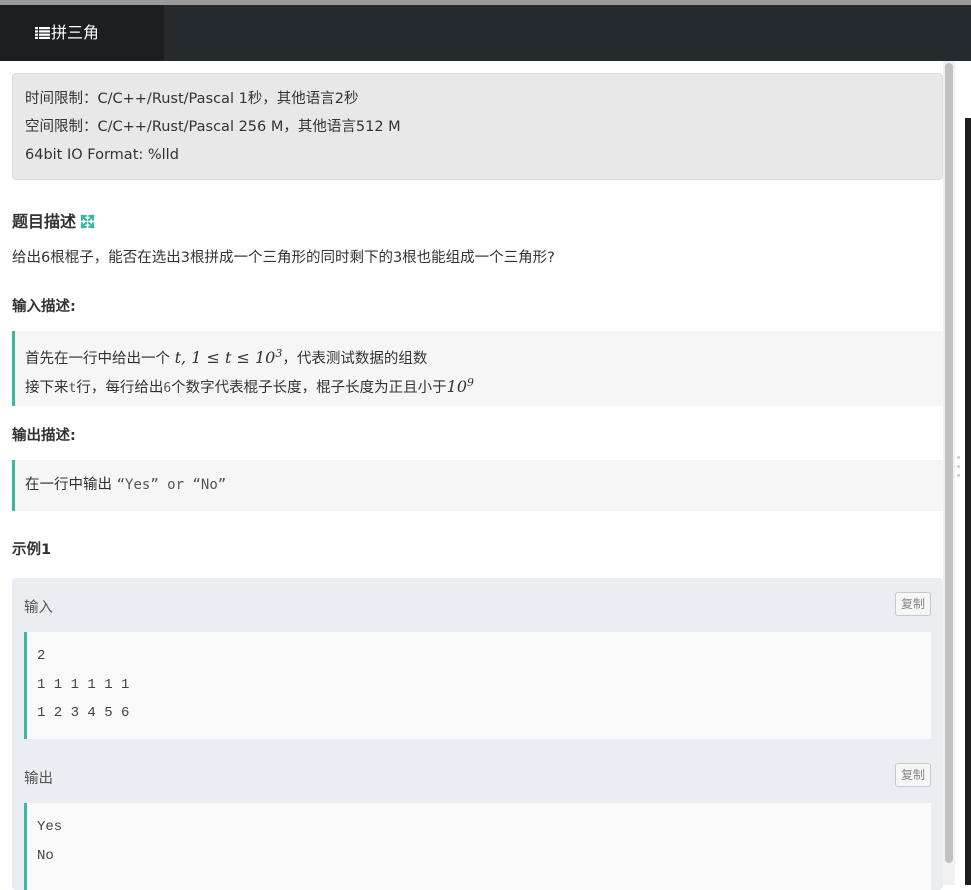 Image resolution: width=971 pixels, height=890 pixels. What do you see at coordinates (913, 604) in the screenshot?
I see `copy-input-button: 复制` at bounding box center [913, 604].